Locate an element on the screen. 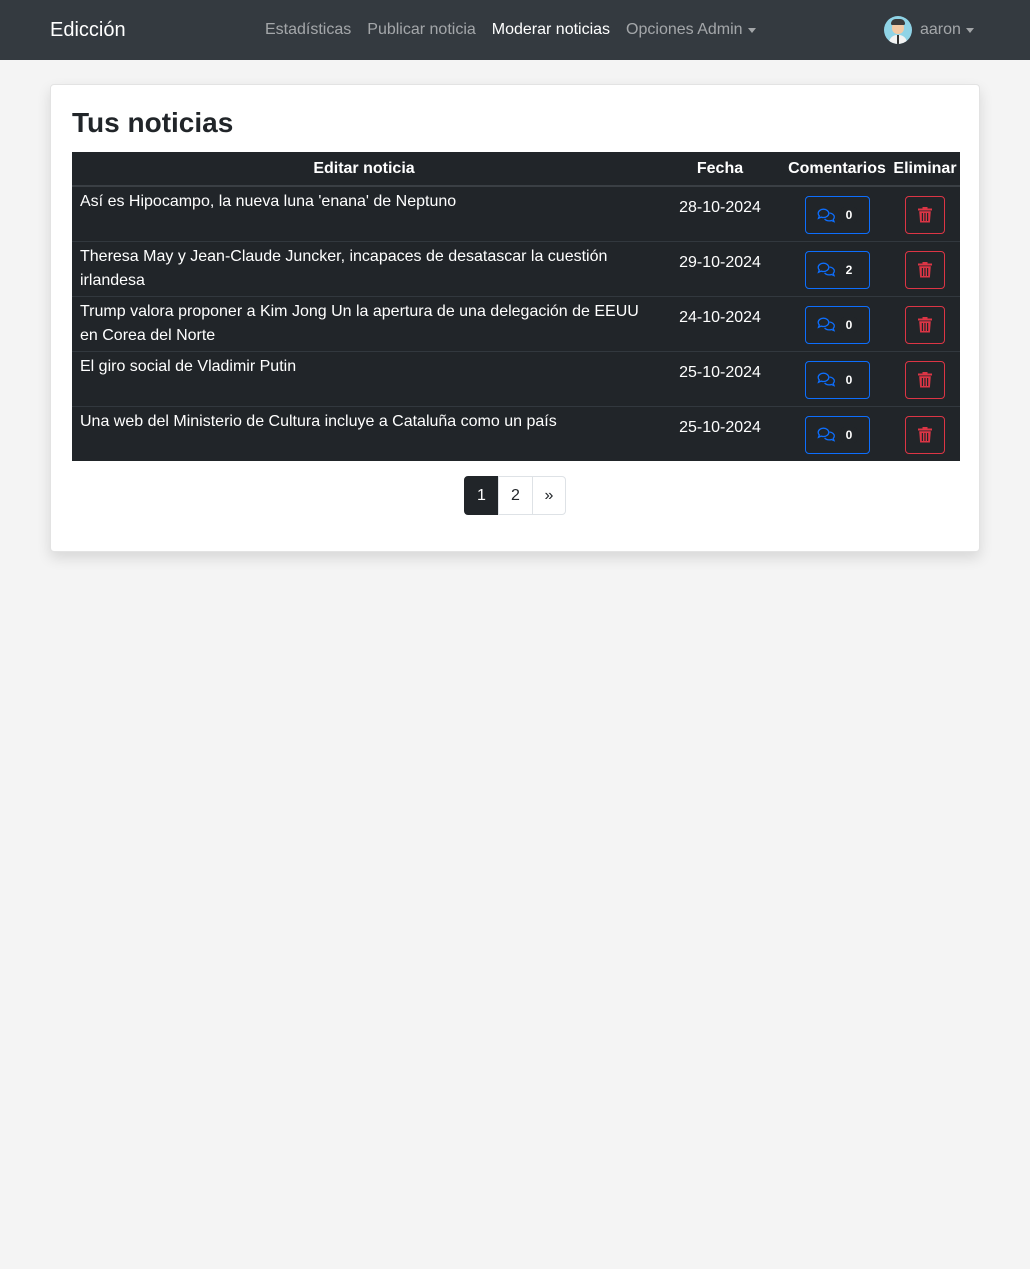  news-date: 24-10-2024 is located at coordinates (720, 323).